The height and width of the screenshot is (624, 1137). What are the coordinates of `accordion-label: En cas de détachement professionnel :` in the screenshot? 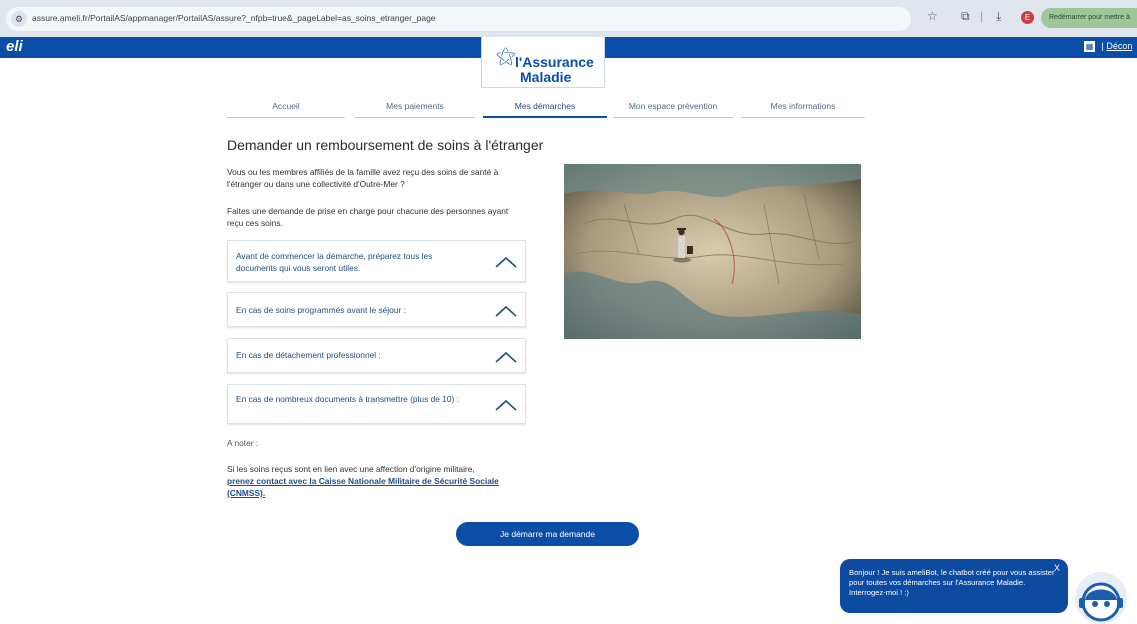 It's located at (308, 355).